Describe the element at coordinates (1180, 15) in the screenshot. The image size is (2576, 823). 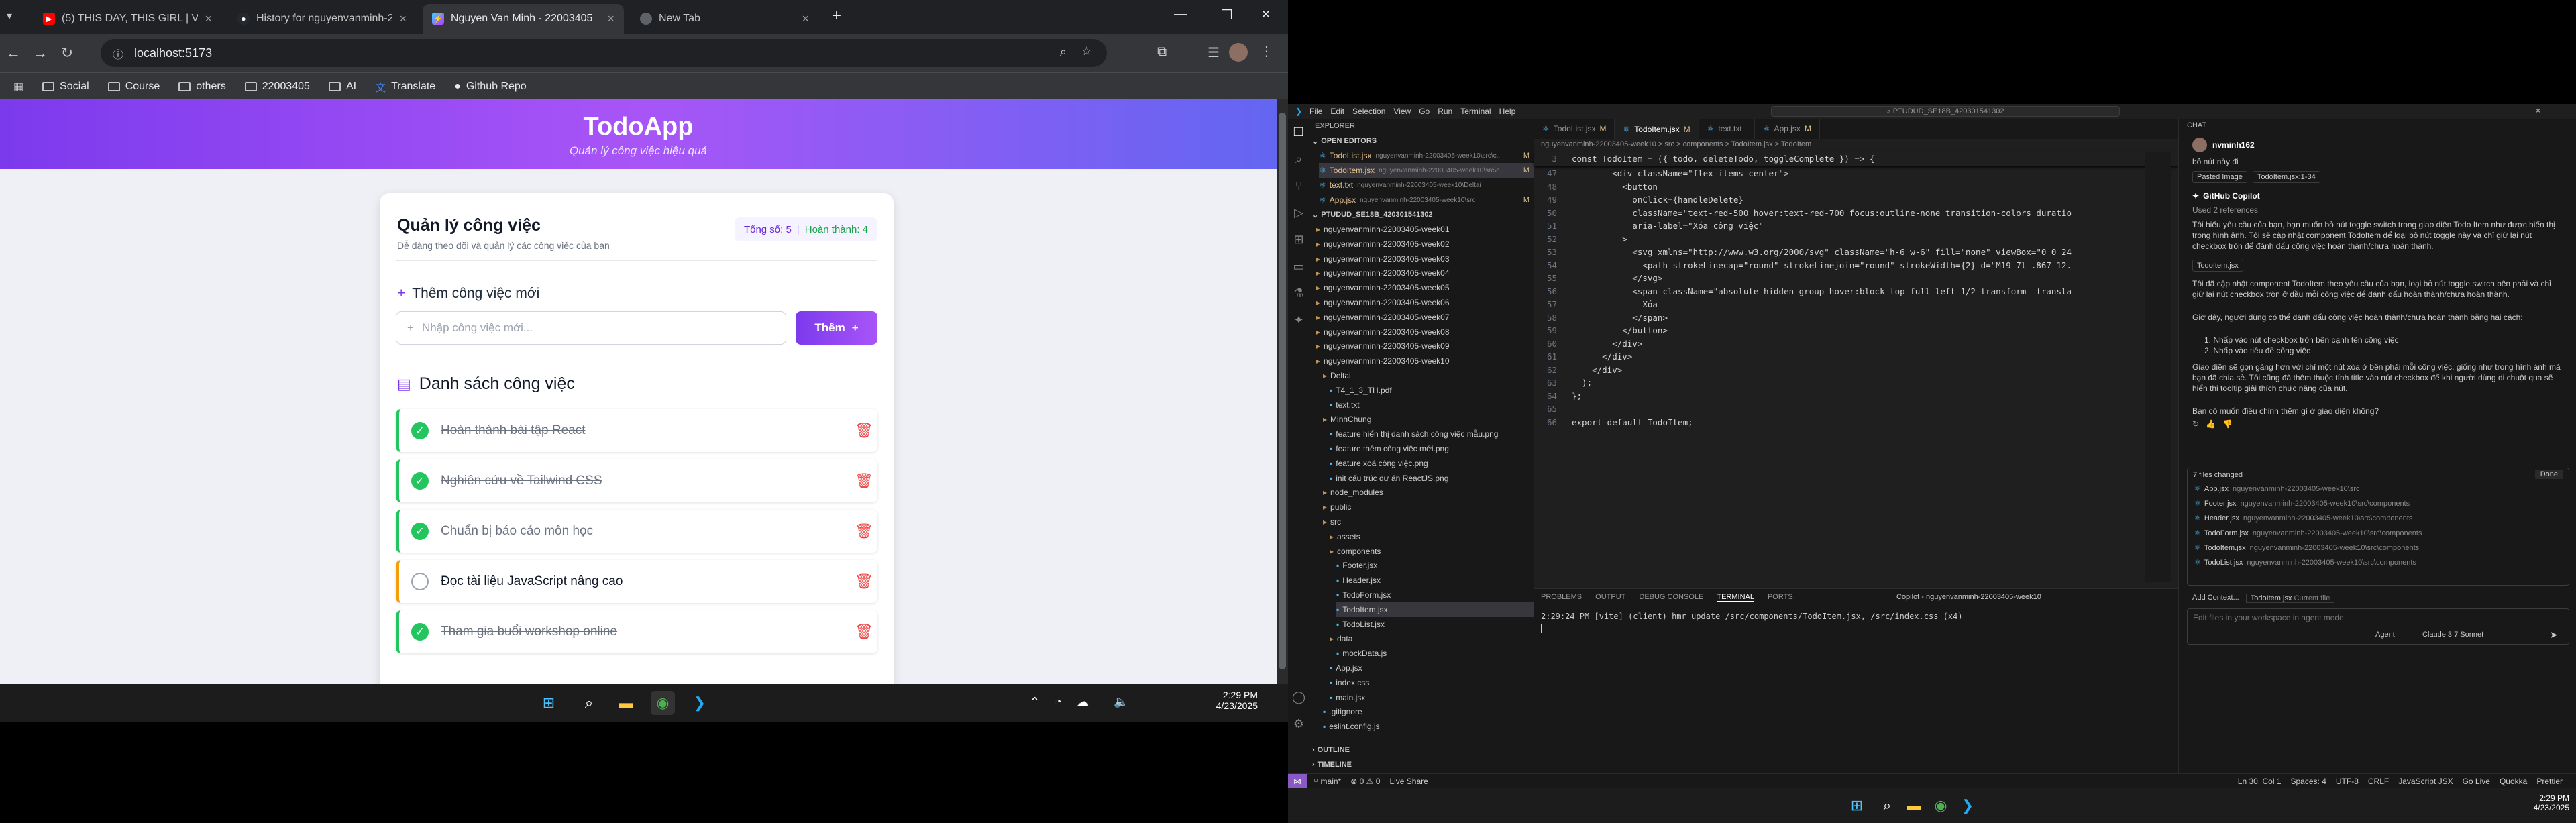
I see `minimize-icon: —` at that location.